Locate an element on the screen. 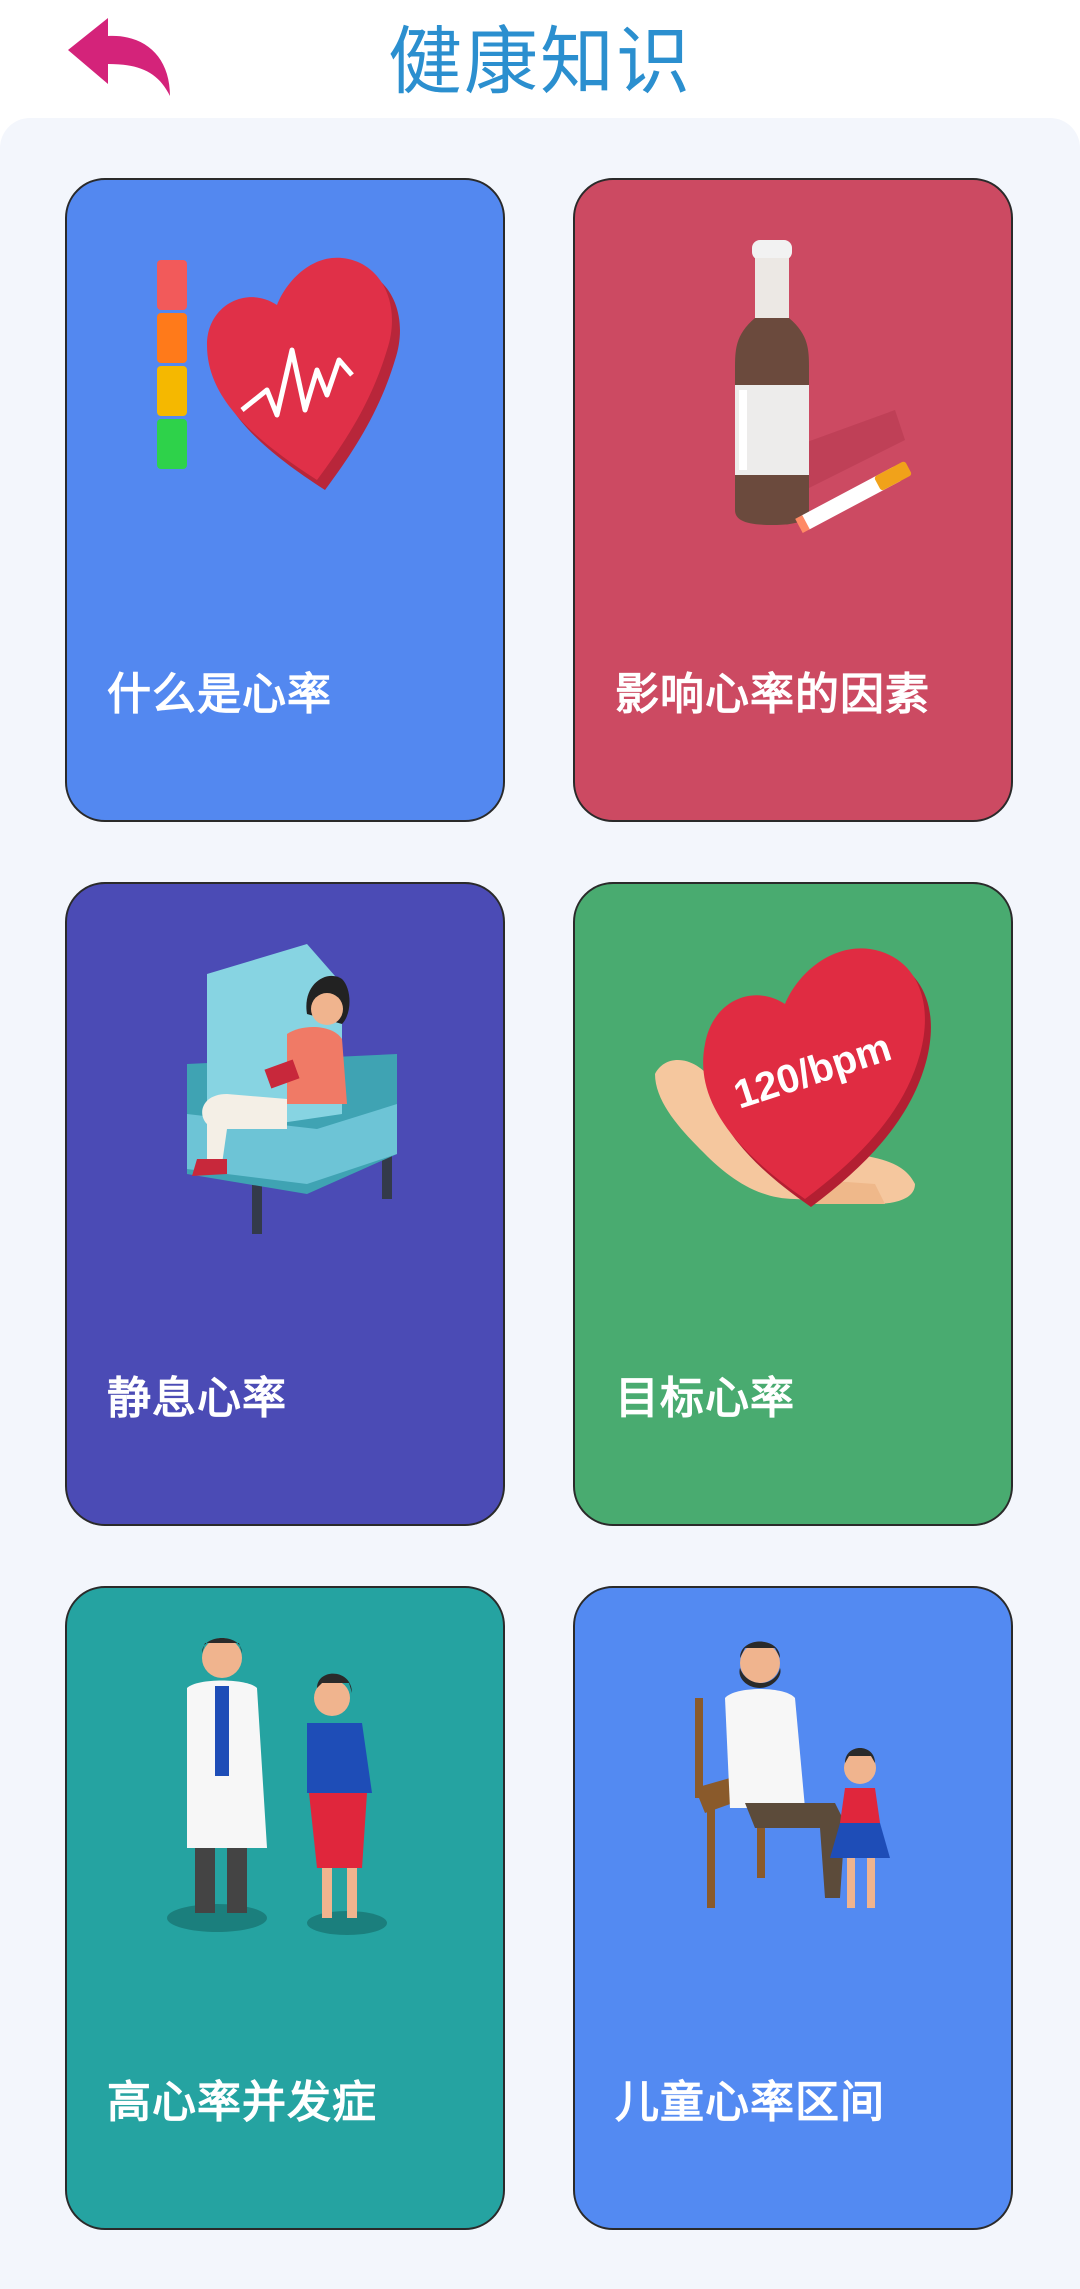 Image resolution: width=1080 pixels, height=2289 pixels. card-label: 什么是心率 is located at coordinates (219, 694).